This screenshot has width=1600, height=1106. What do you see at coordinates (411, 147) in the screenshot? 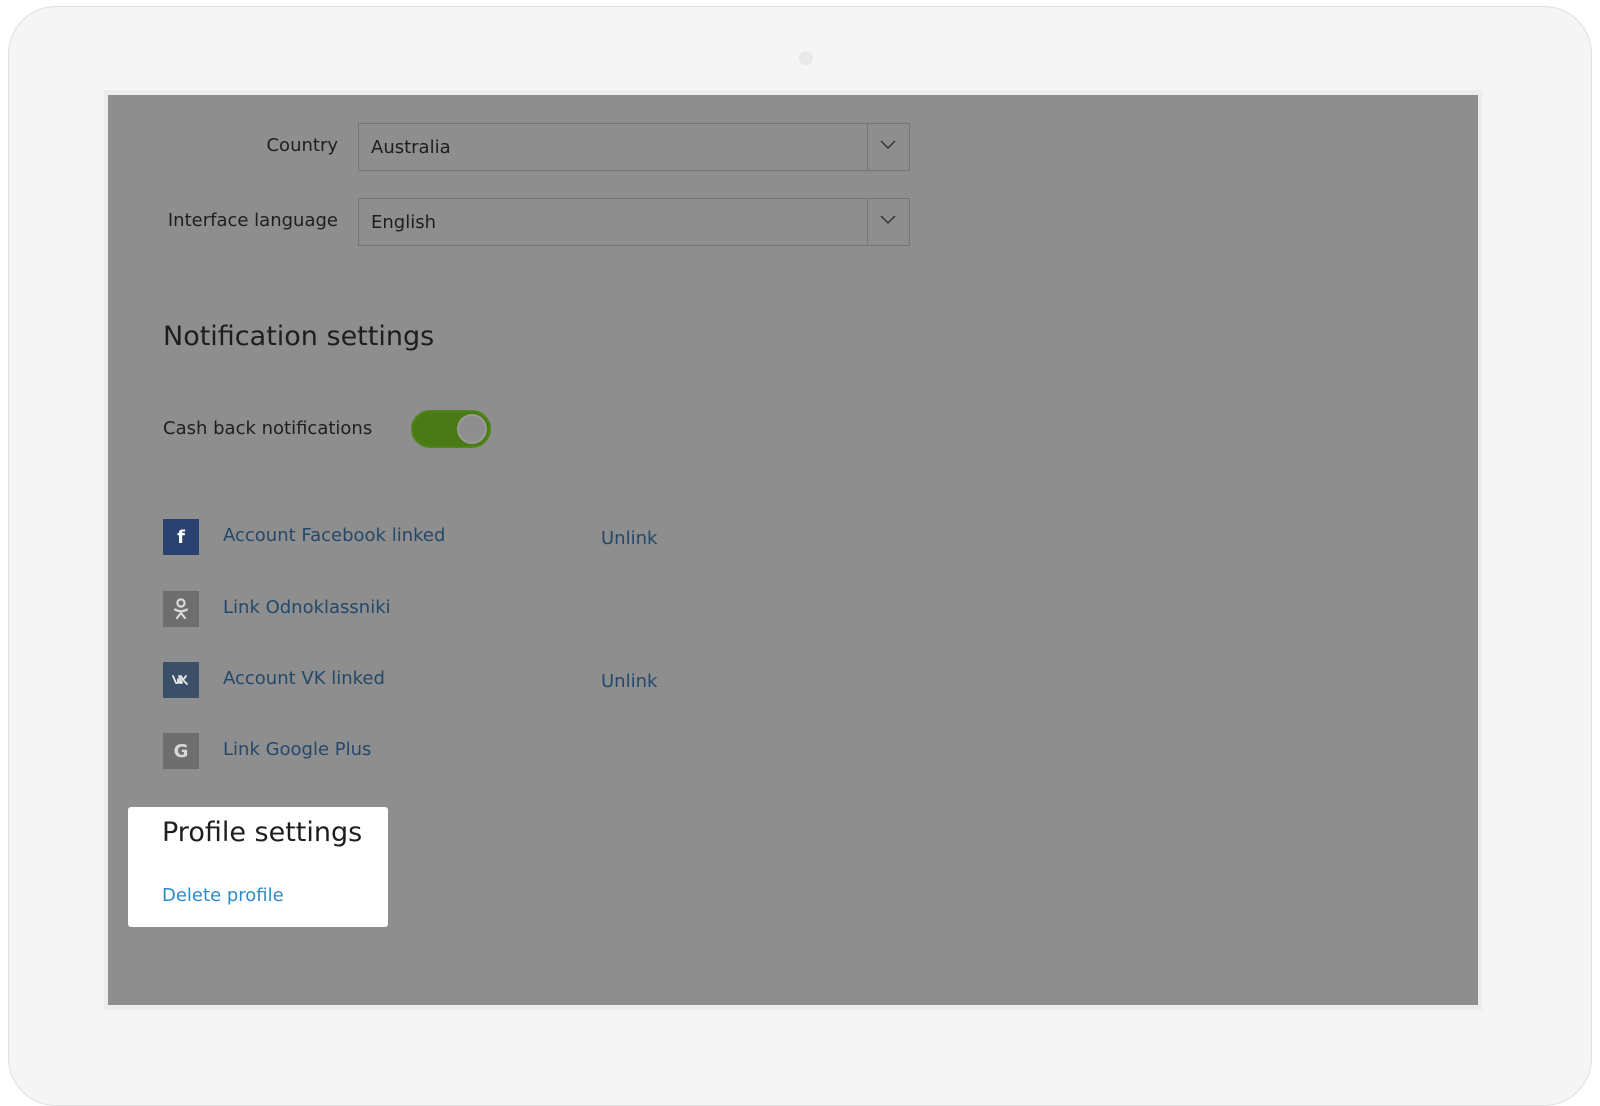
I see `country-select-value: Australia` at bounding box center [411, 147].